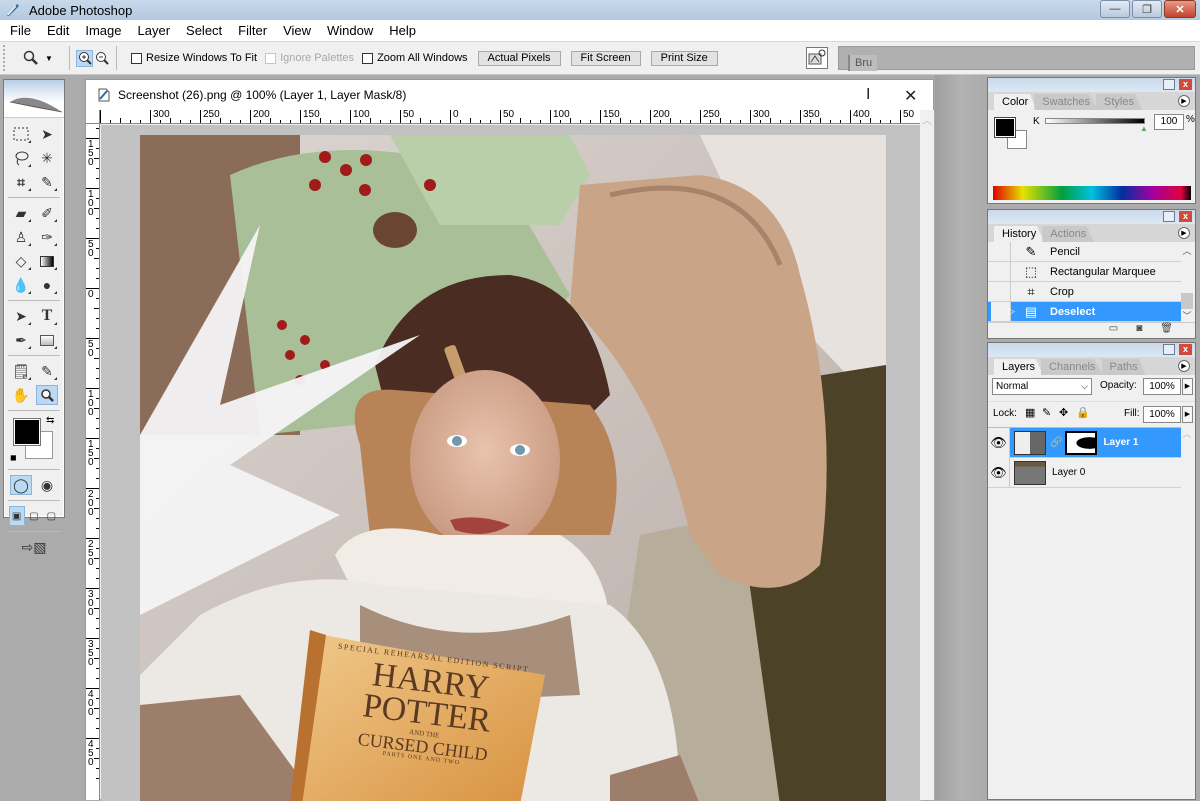  What do you see at coordinates (27, 432) in the screenshot?
I see `foreground-color` at bounding box center [27, 432].